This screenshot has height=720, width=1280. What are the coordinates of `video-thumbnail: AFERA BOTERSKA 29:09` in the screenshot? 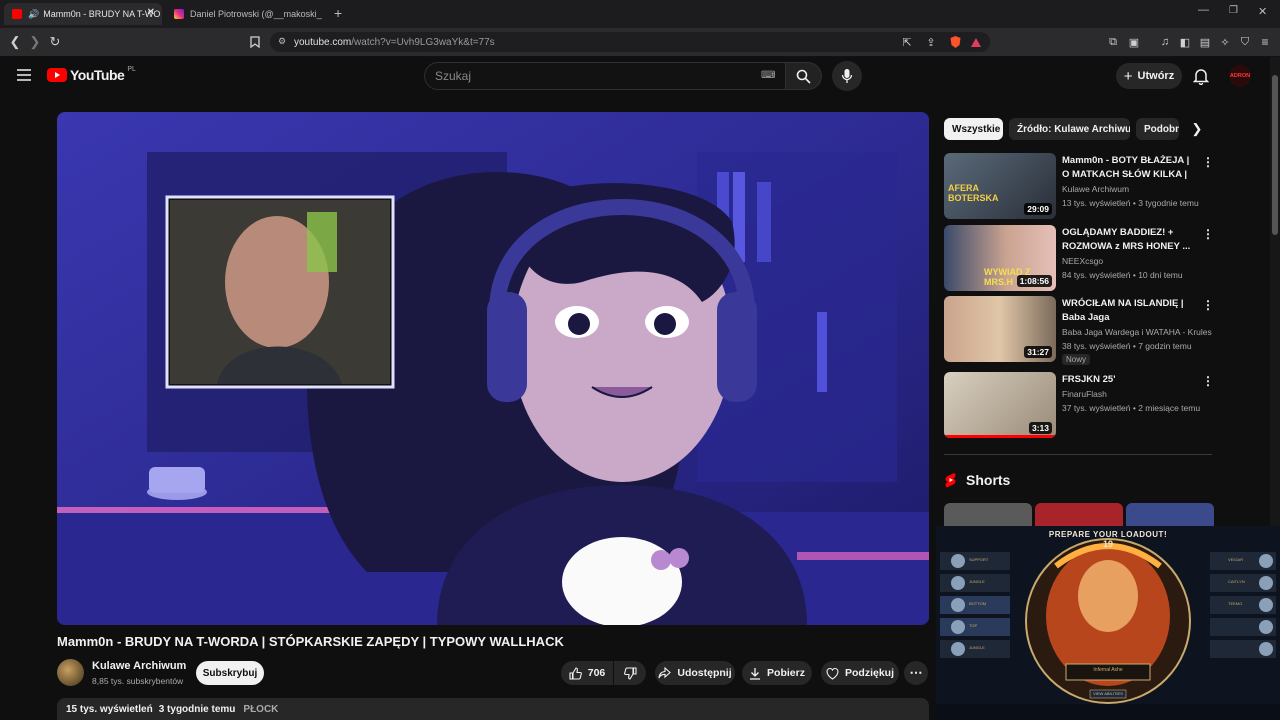 It's located at (1000, 186).